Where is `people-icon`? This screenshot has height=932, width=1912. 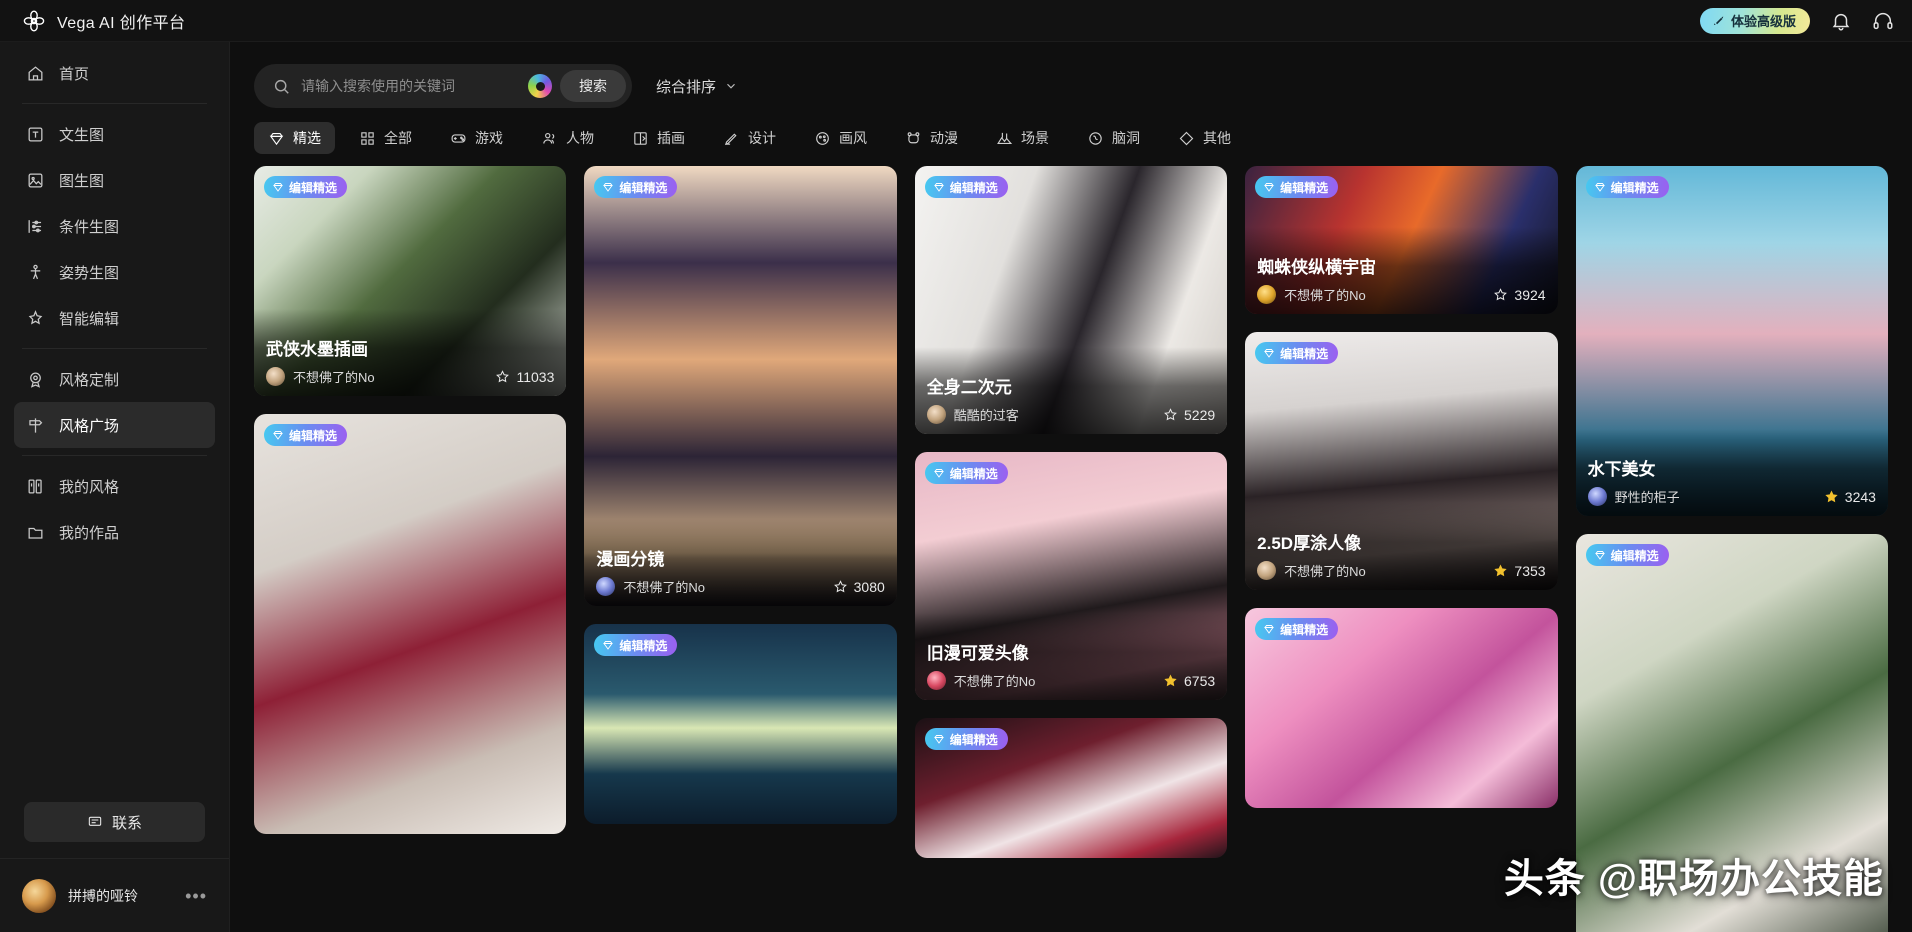
people-icon is located at coordinates (549, 138).